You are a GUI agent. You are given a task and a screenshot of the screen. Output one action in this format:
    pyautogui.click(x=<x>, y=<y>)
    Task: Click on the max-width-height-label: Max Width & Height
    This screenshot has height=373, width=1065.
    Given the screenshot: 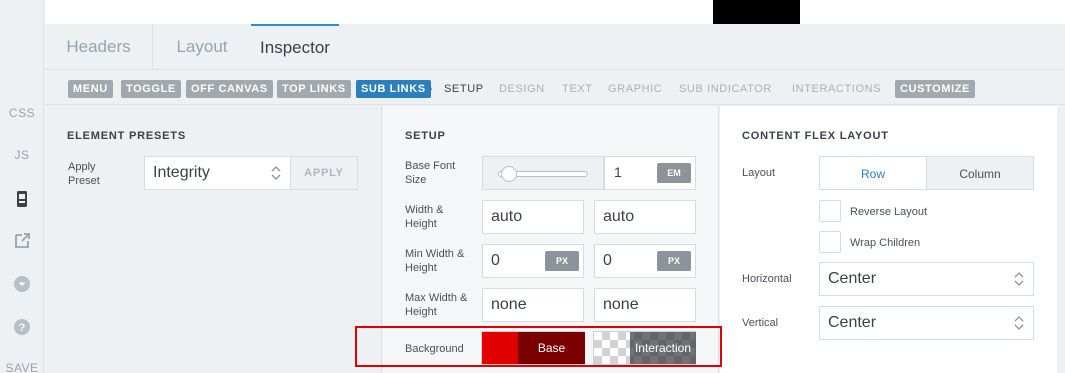 What is the action you would take?
    pyautogui.click(x=436, y=305)
    